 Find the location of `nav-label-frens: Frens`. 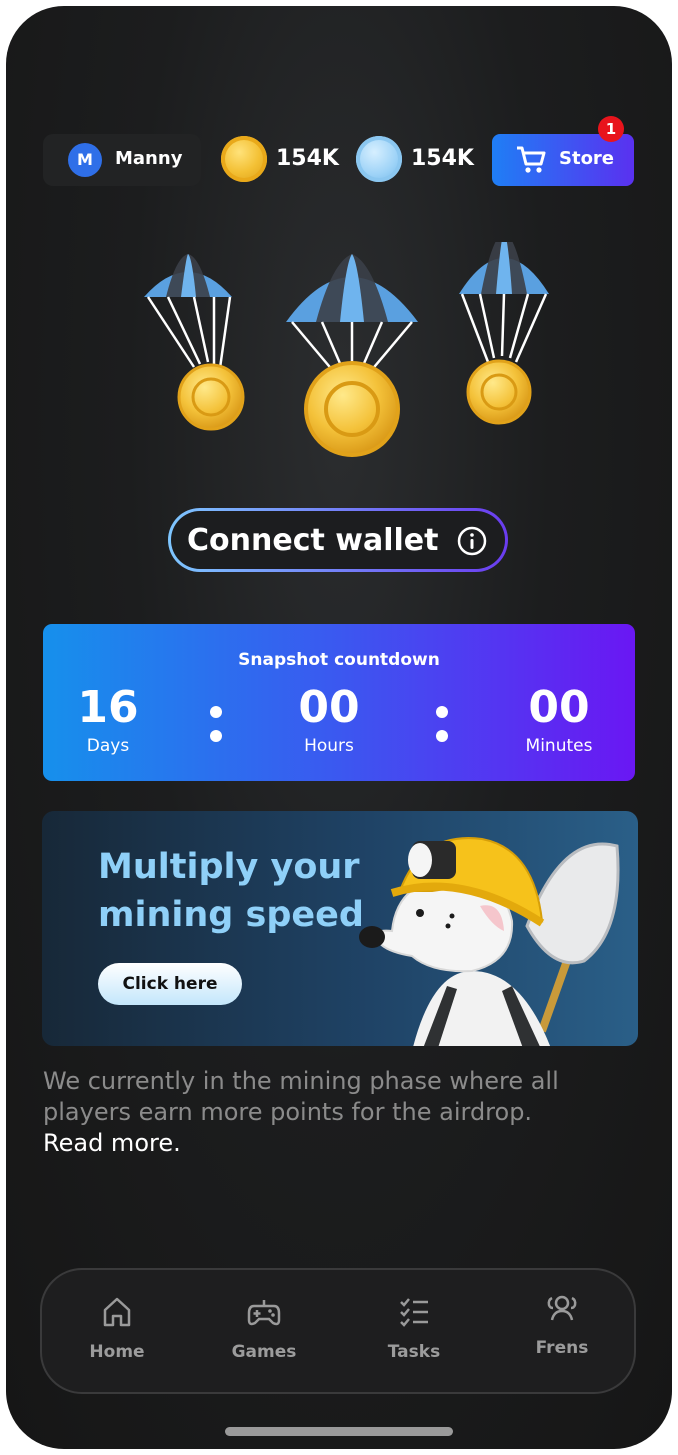

nav-label-frens: Frens is located at coordinates (562, 1348).